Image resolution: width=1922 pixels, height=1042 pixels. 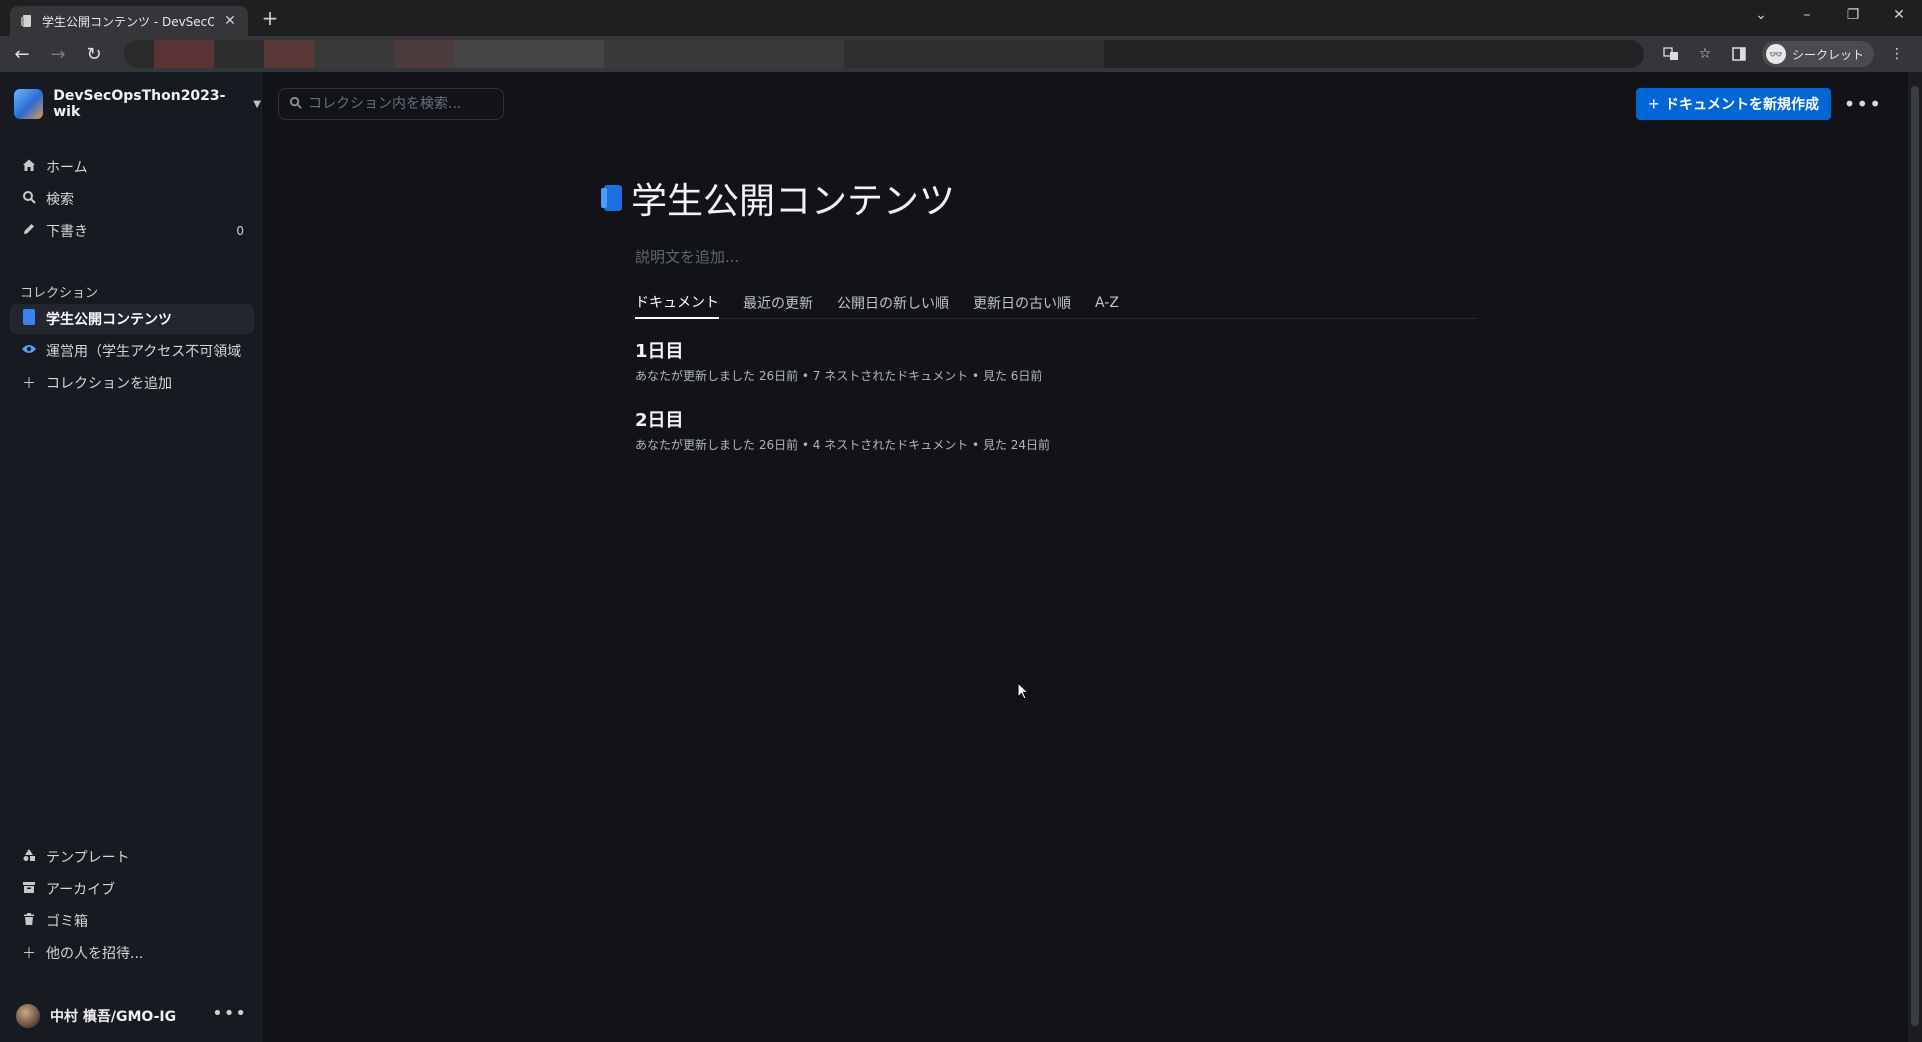 What do you see at coordinates (1827, 54) in the screenshot?
I see `incognito-label: シークレット` at bounding box center [1827, 54].